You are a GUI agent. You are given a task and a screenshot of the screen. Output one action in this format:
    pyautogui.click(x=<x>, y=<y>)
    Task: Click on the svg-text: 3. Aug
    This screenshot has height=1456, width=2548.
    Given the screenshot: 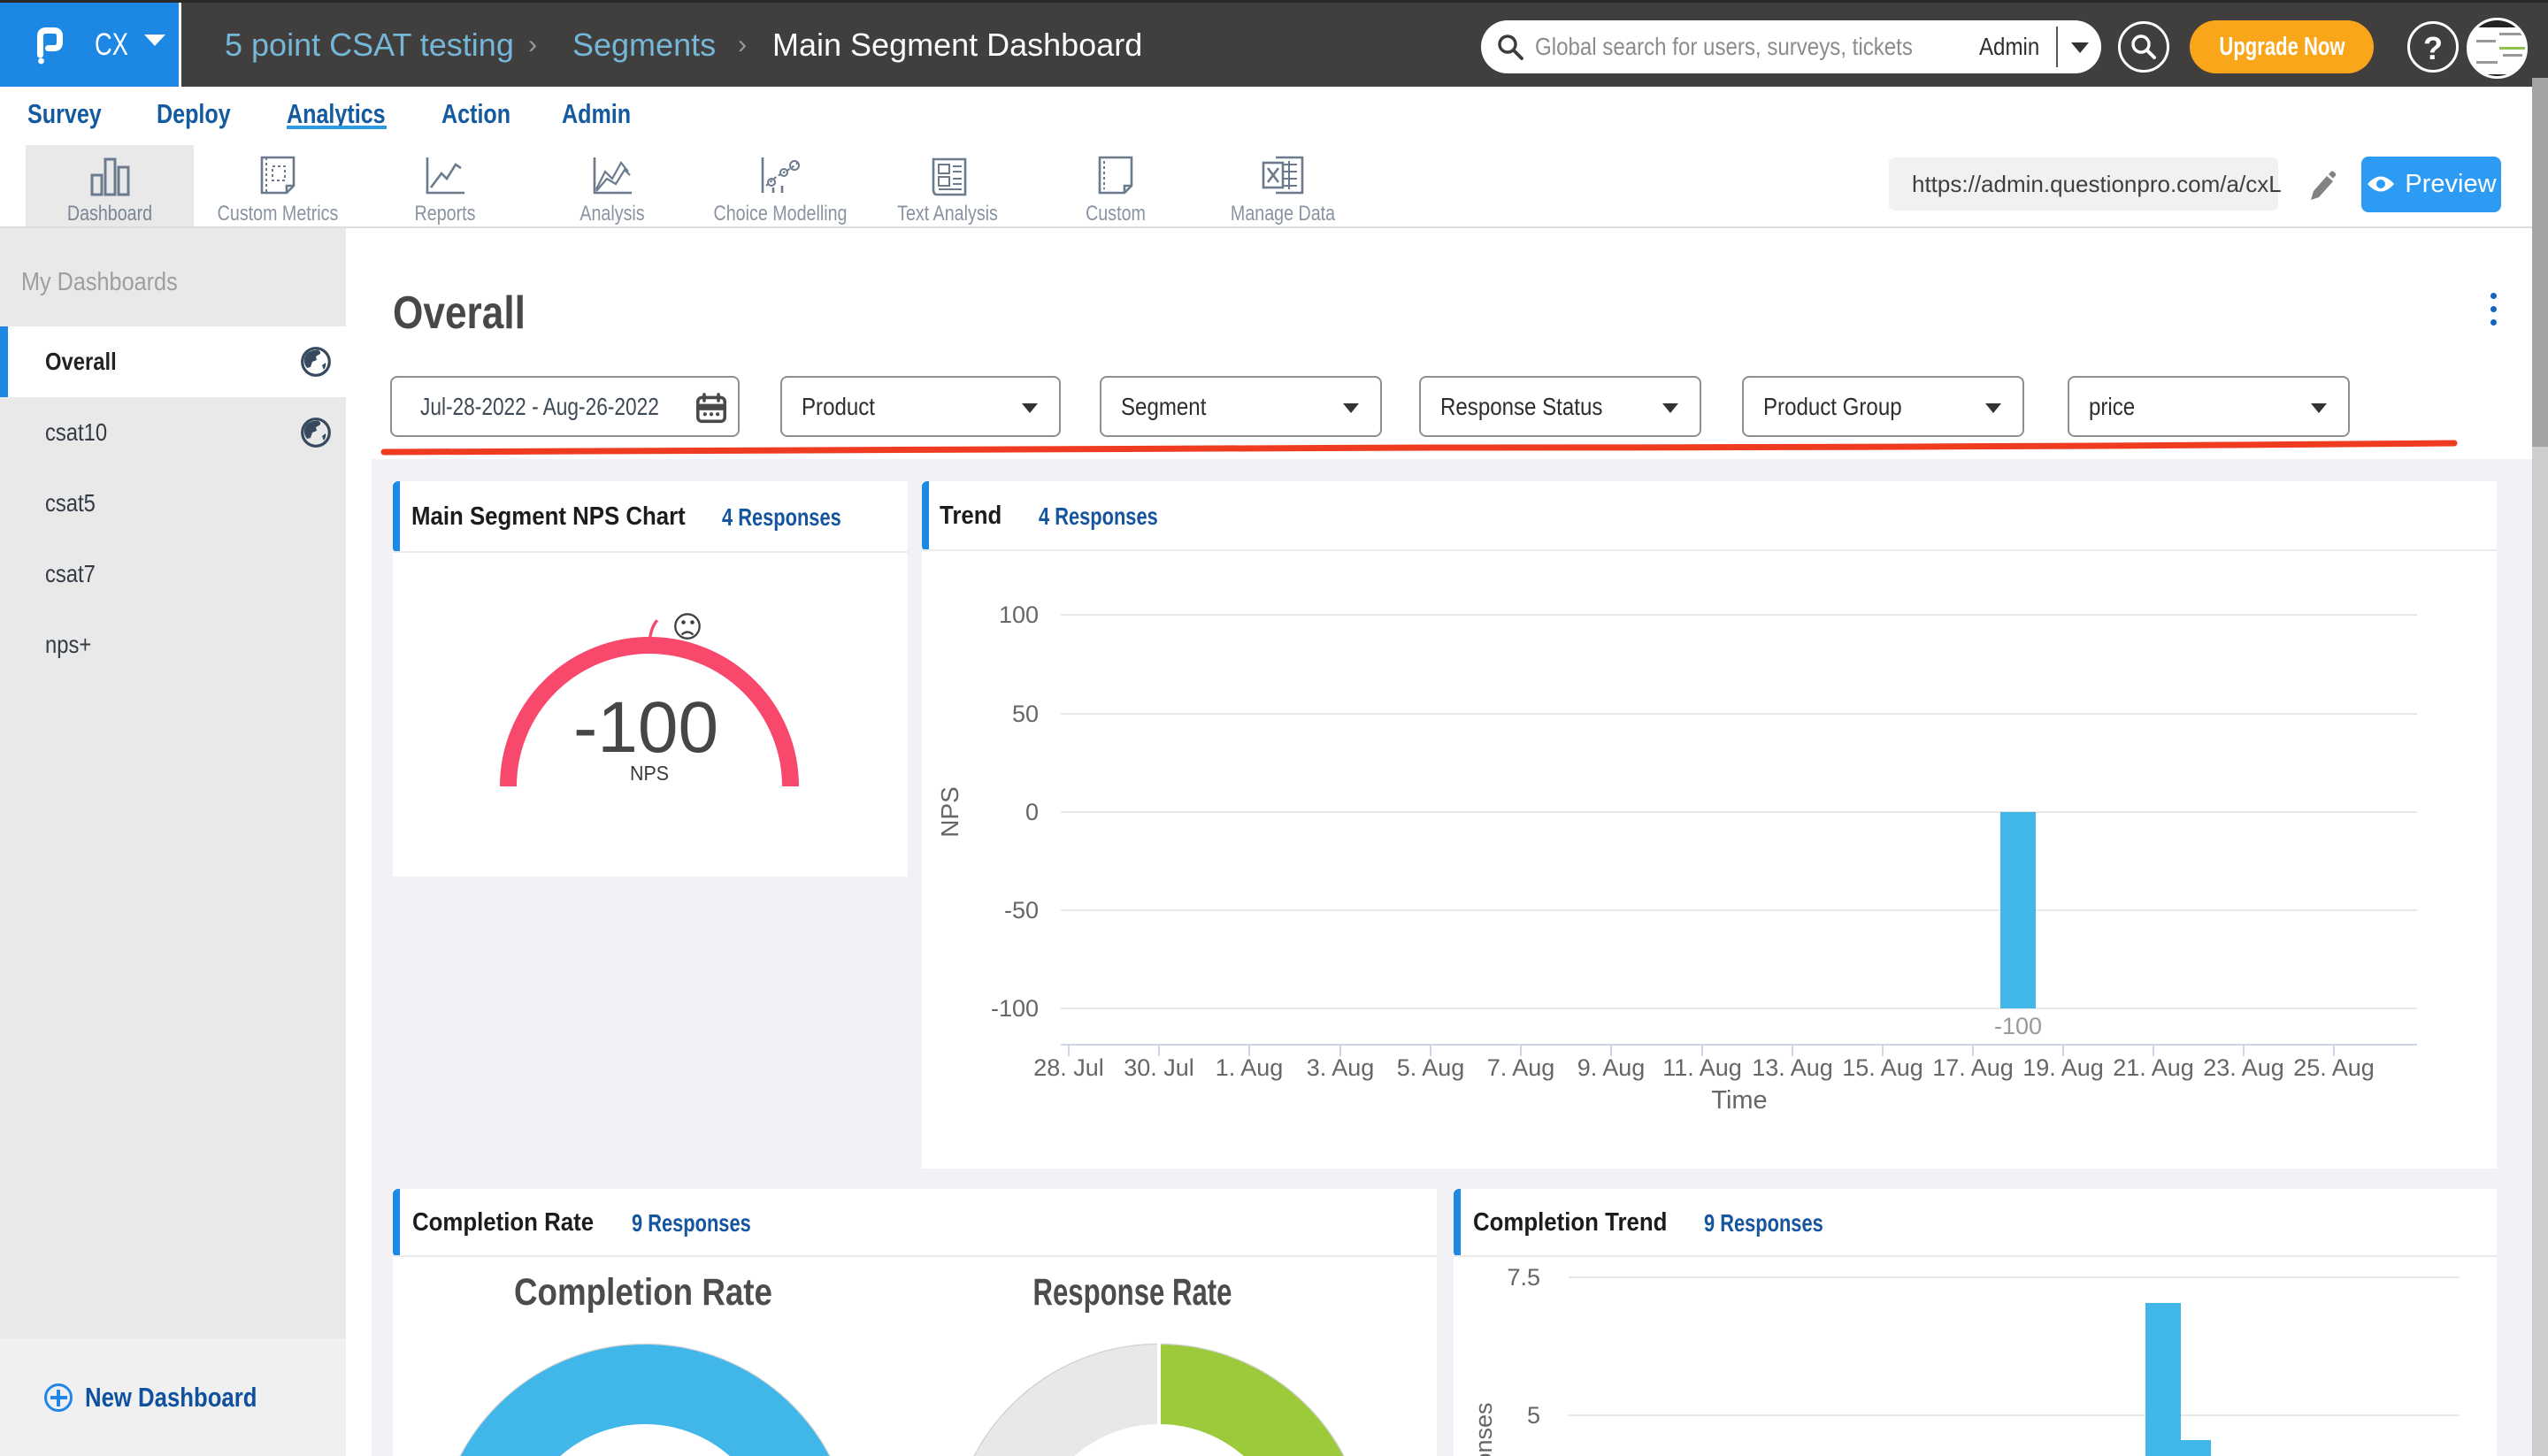 What is the action you would take?
    pyautogui.click(x=1341, y=1067)
    